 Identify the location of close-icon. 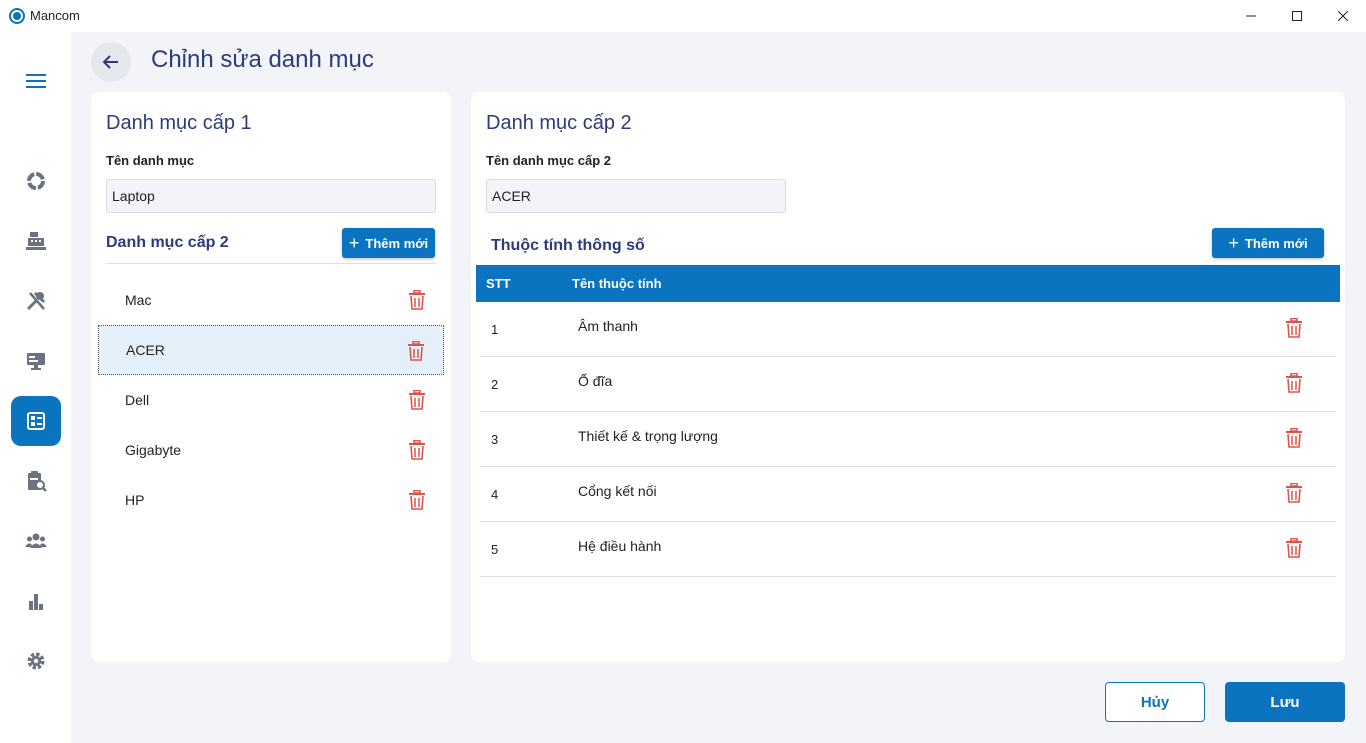
(1343, 16).